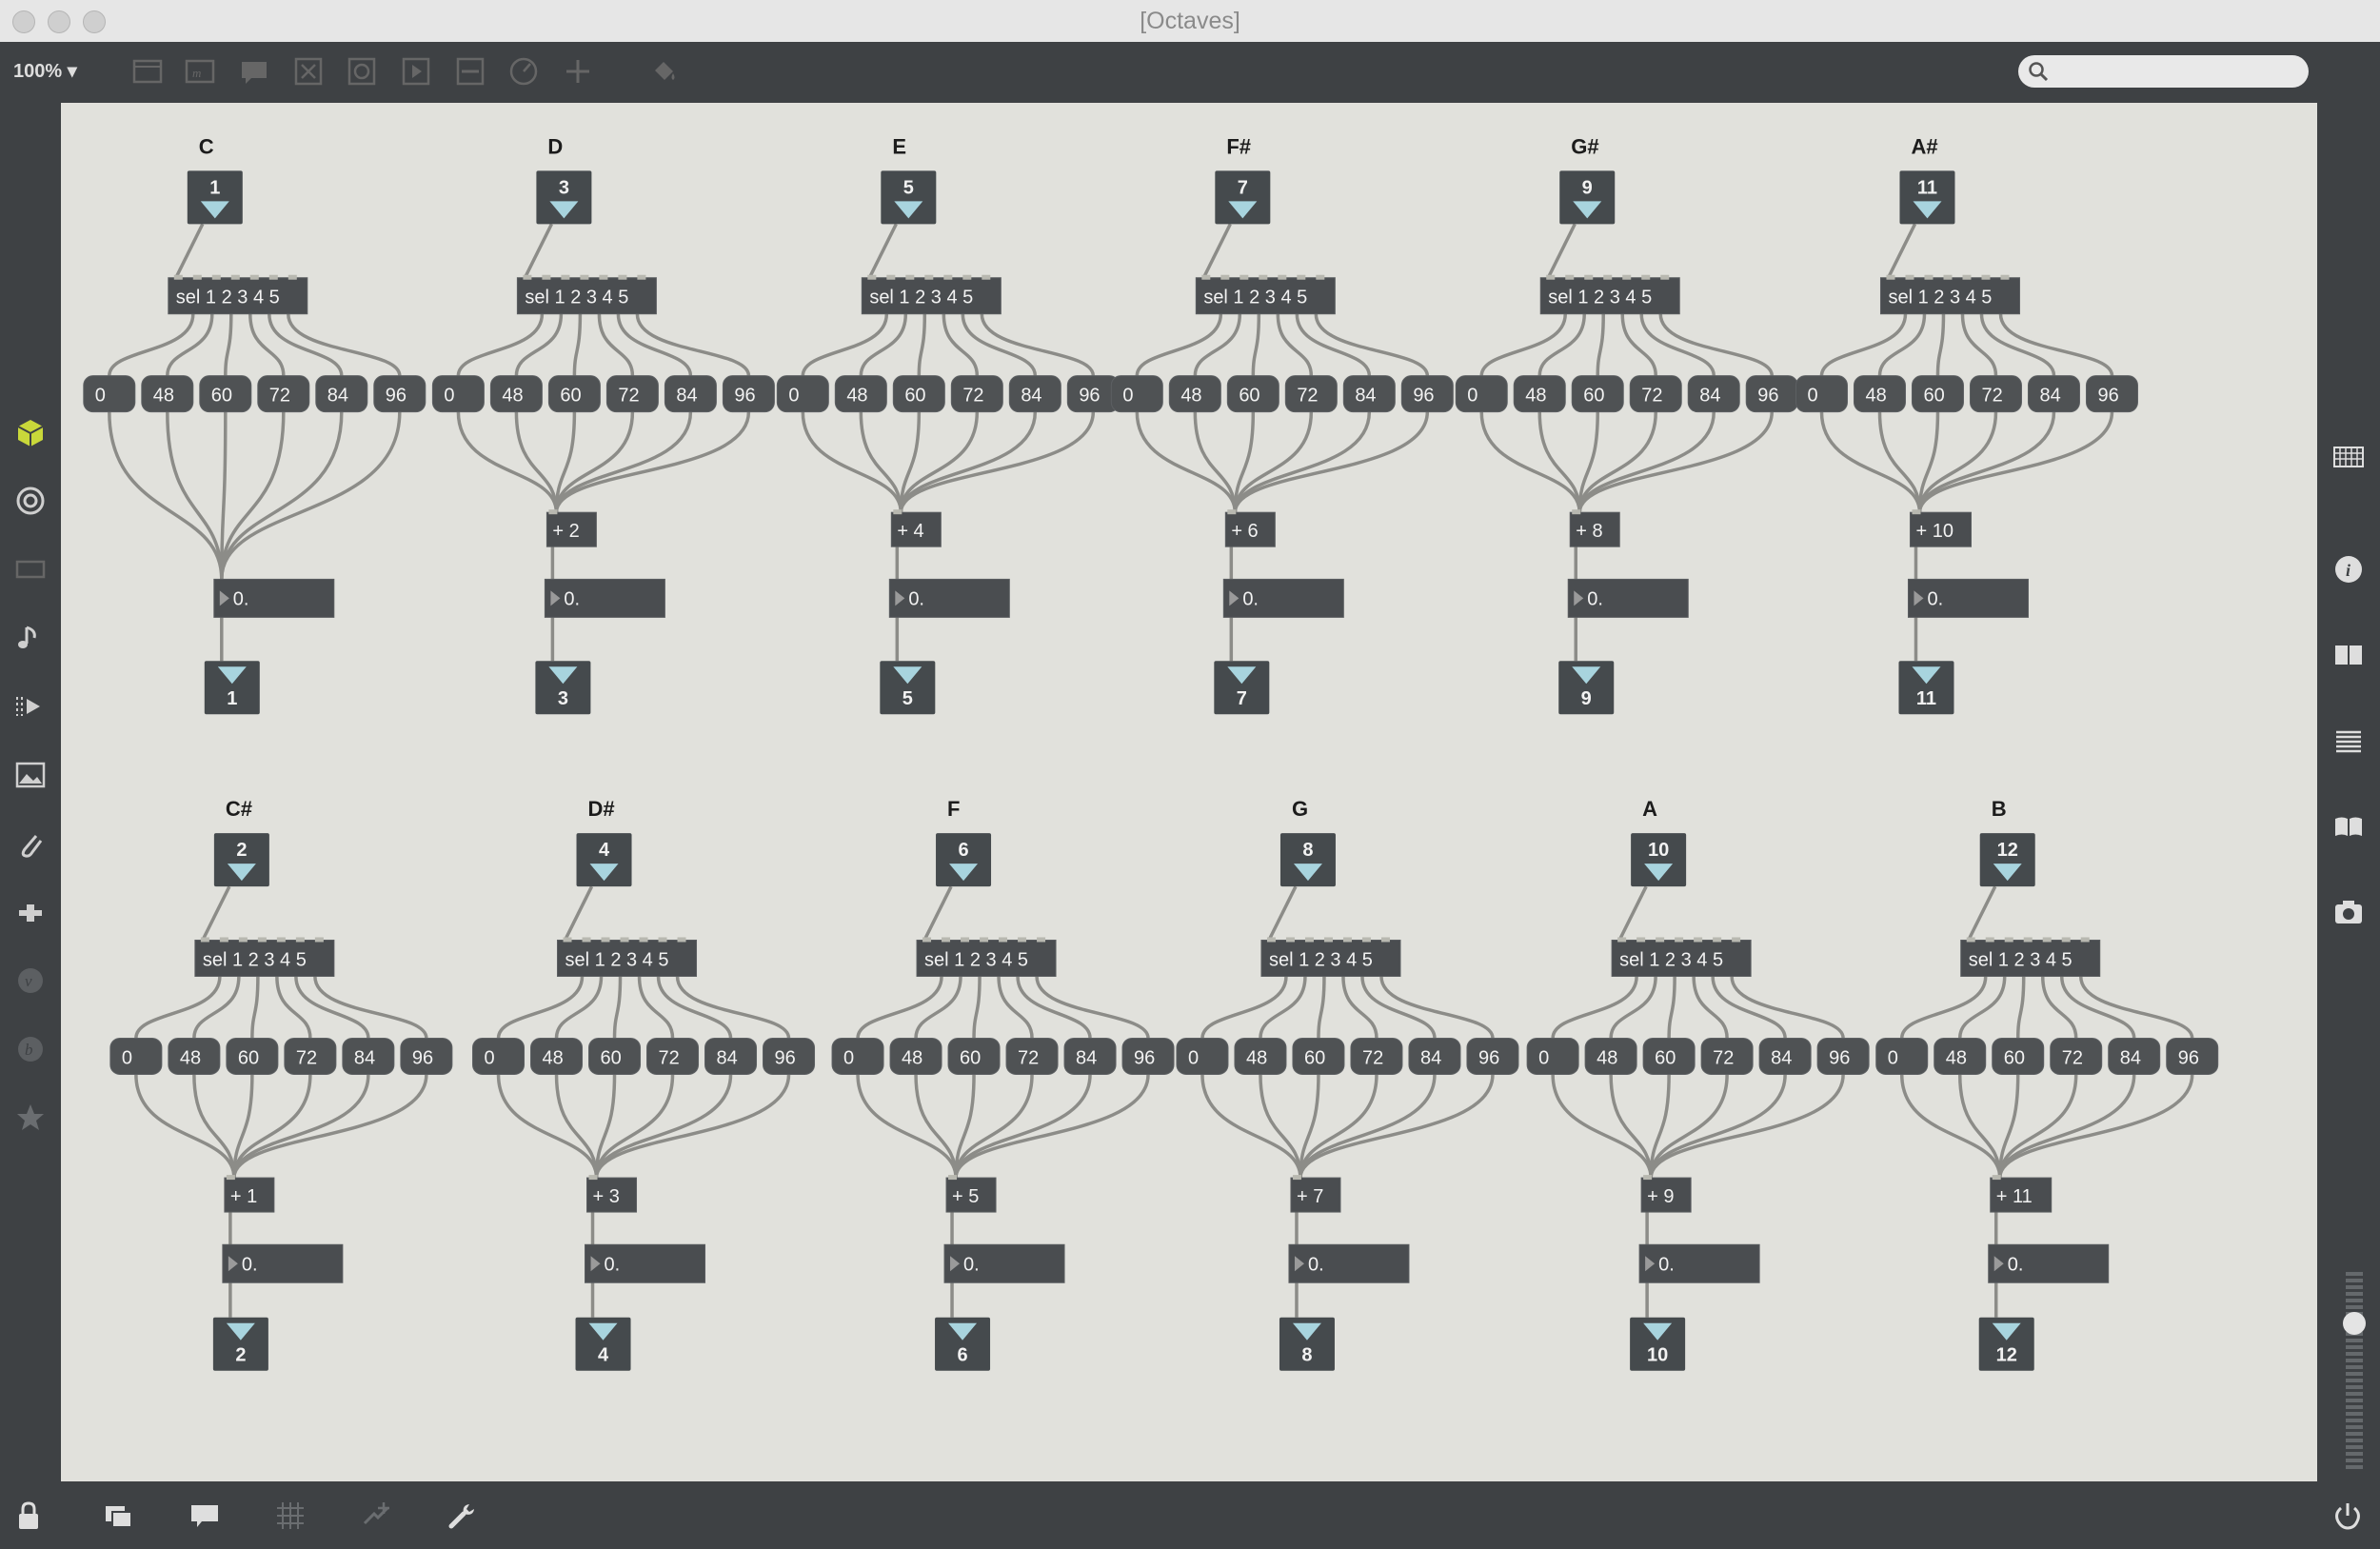 Image resolution: width=2380 pixels, height=1549 pixels. Describe the element at coordinates (916, 528) in the screenshot. I see `add-object: + 4` at that location.